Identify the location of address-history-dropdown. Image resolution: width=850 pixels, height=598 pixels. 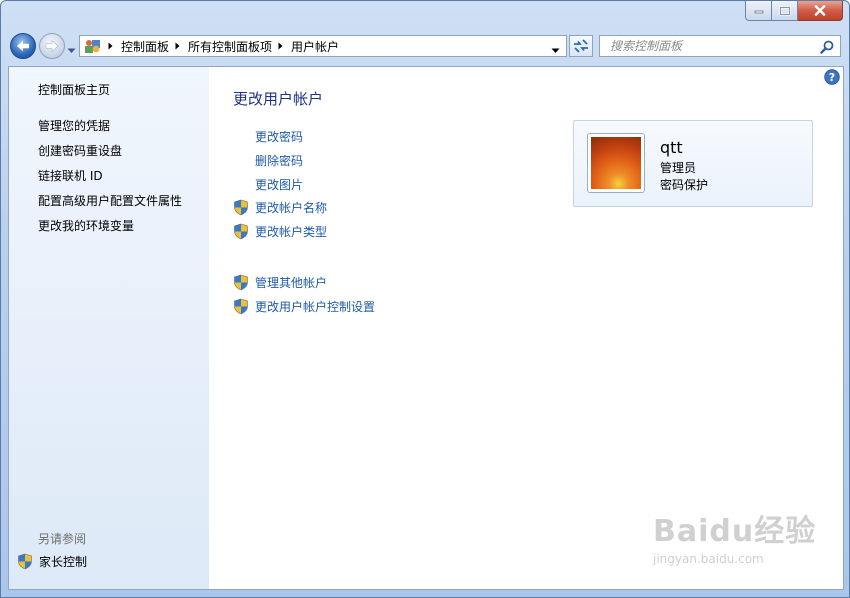
(555, 50).